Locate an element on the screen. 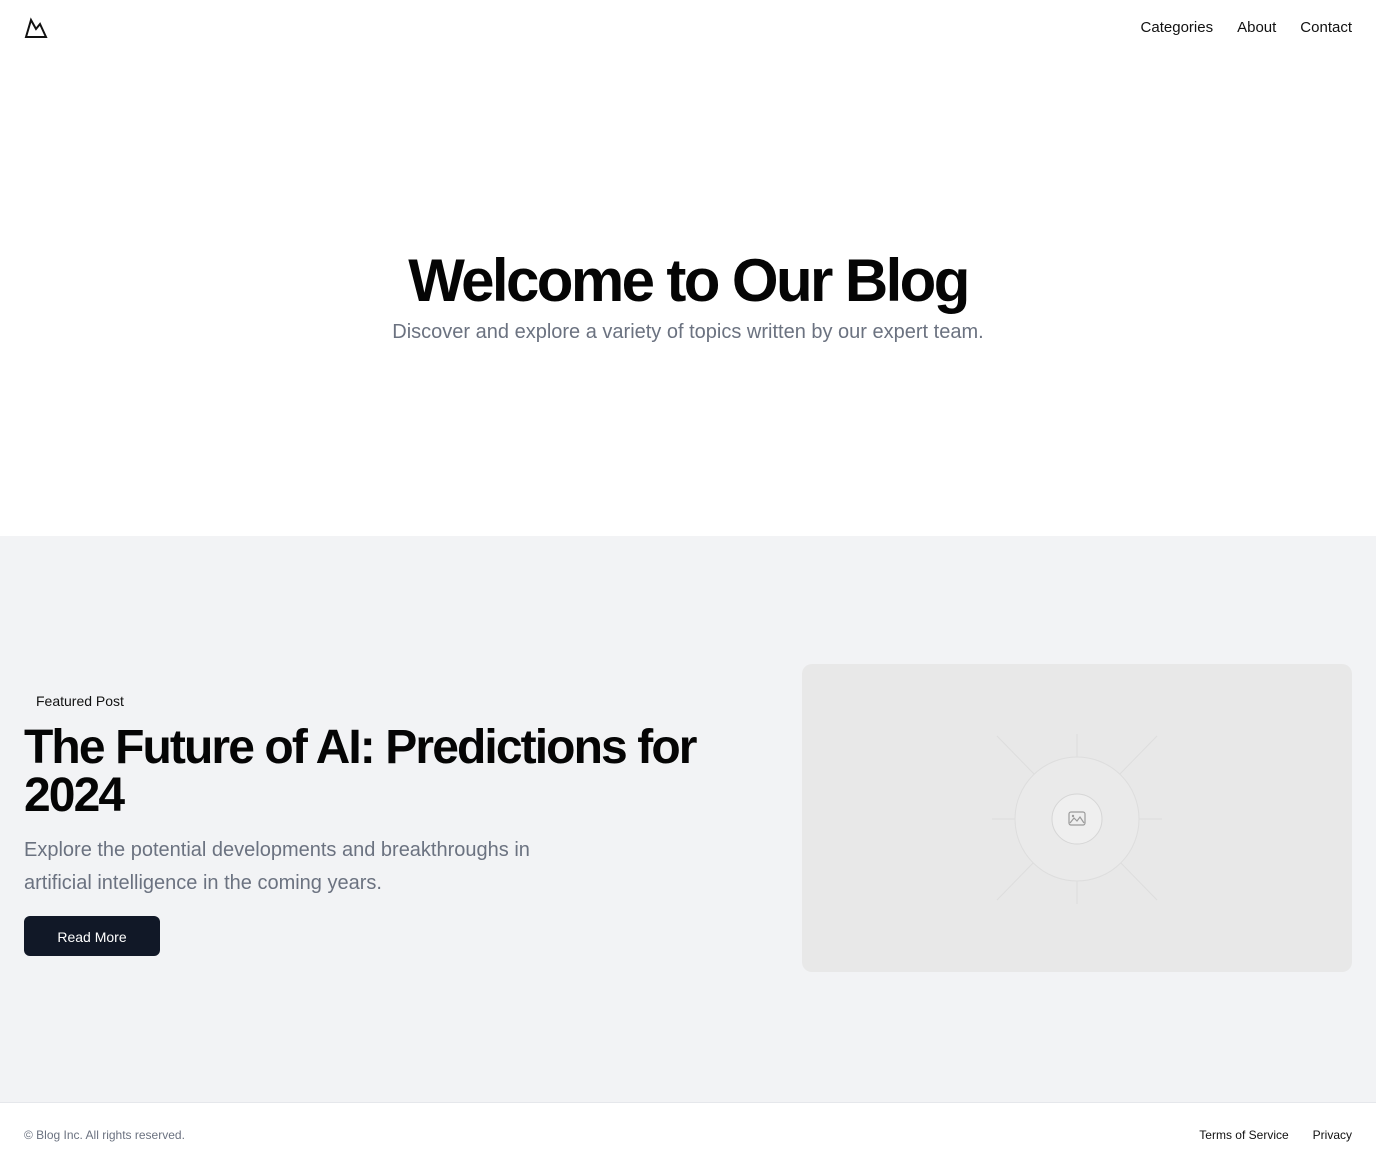  image-placeholder-icon is located at coordinates (1077, 819).